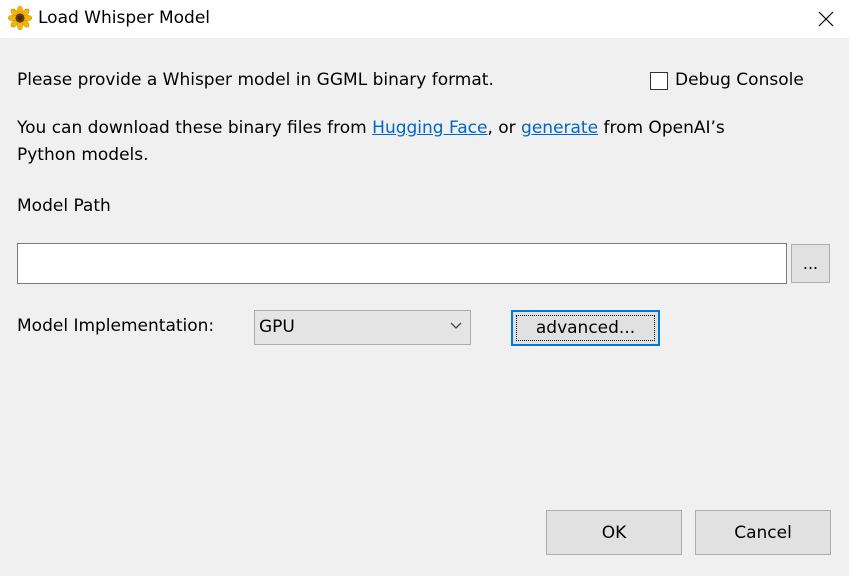 The height and width of the screenshot is (576, 849). What do you see at coordinates (402, 263) in the screenshot?
I see `model-path-input` at bounding box center [402, 263].